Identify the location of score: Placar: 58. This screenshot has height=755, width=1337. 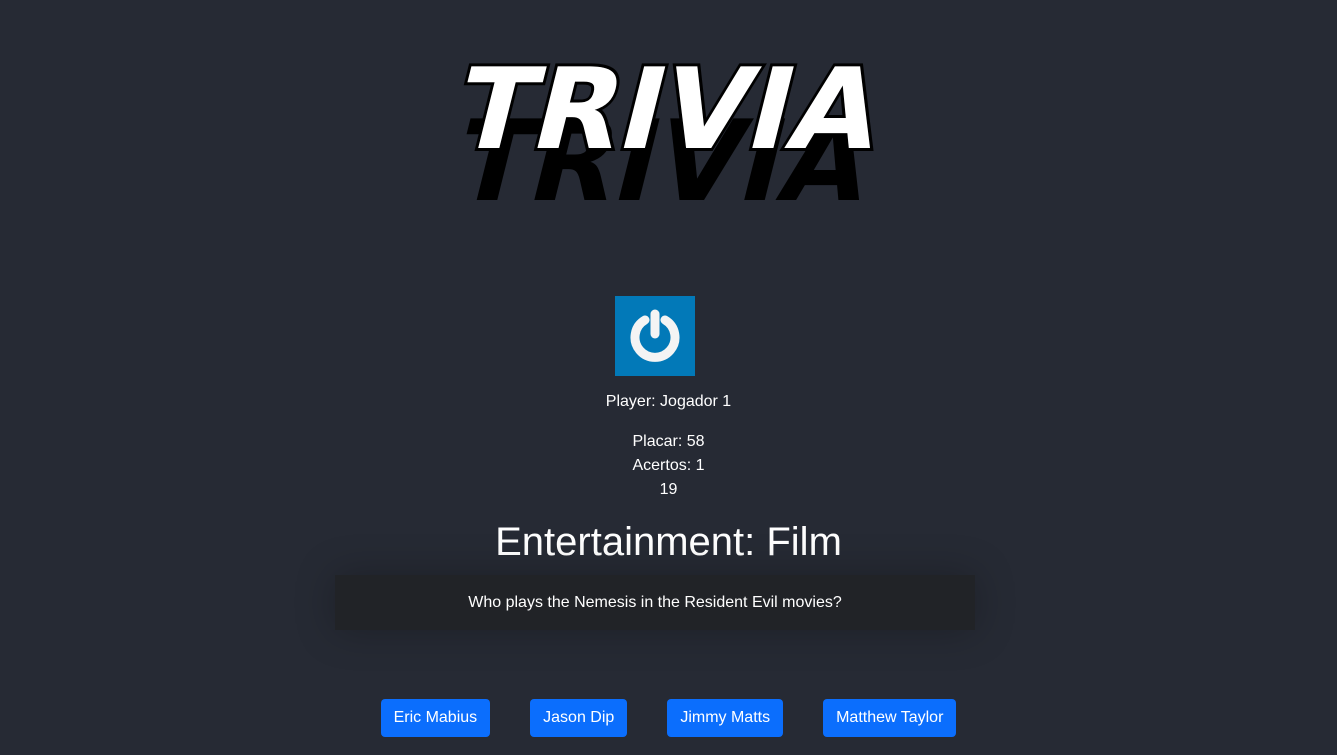
(668, 441).